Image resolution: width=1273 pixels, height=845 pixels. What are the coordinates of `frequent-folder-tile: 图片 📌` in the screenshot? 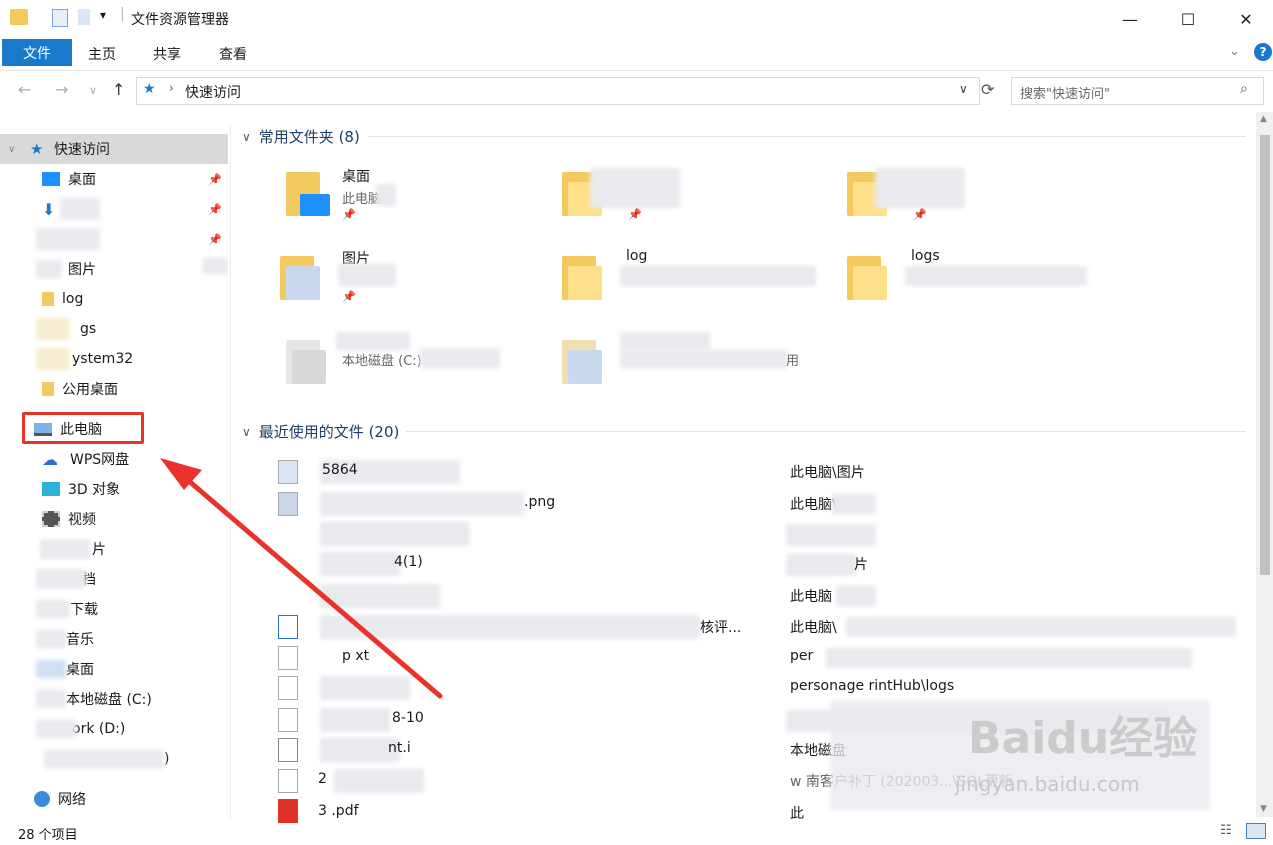 It's located at (410, 281).